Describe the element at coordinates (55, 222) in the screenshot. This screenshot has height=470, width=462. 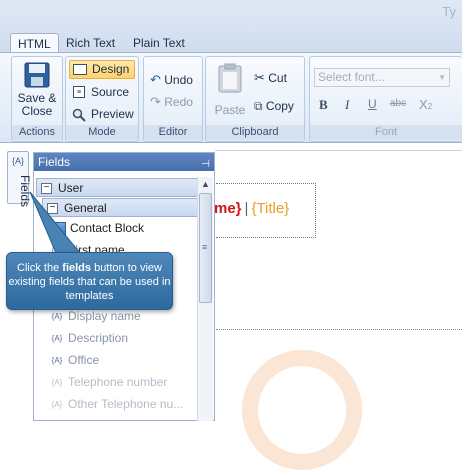
I see `callout-pointer` at that location.